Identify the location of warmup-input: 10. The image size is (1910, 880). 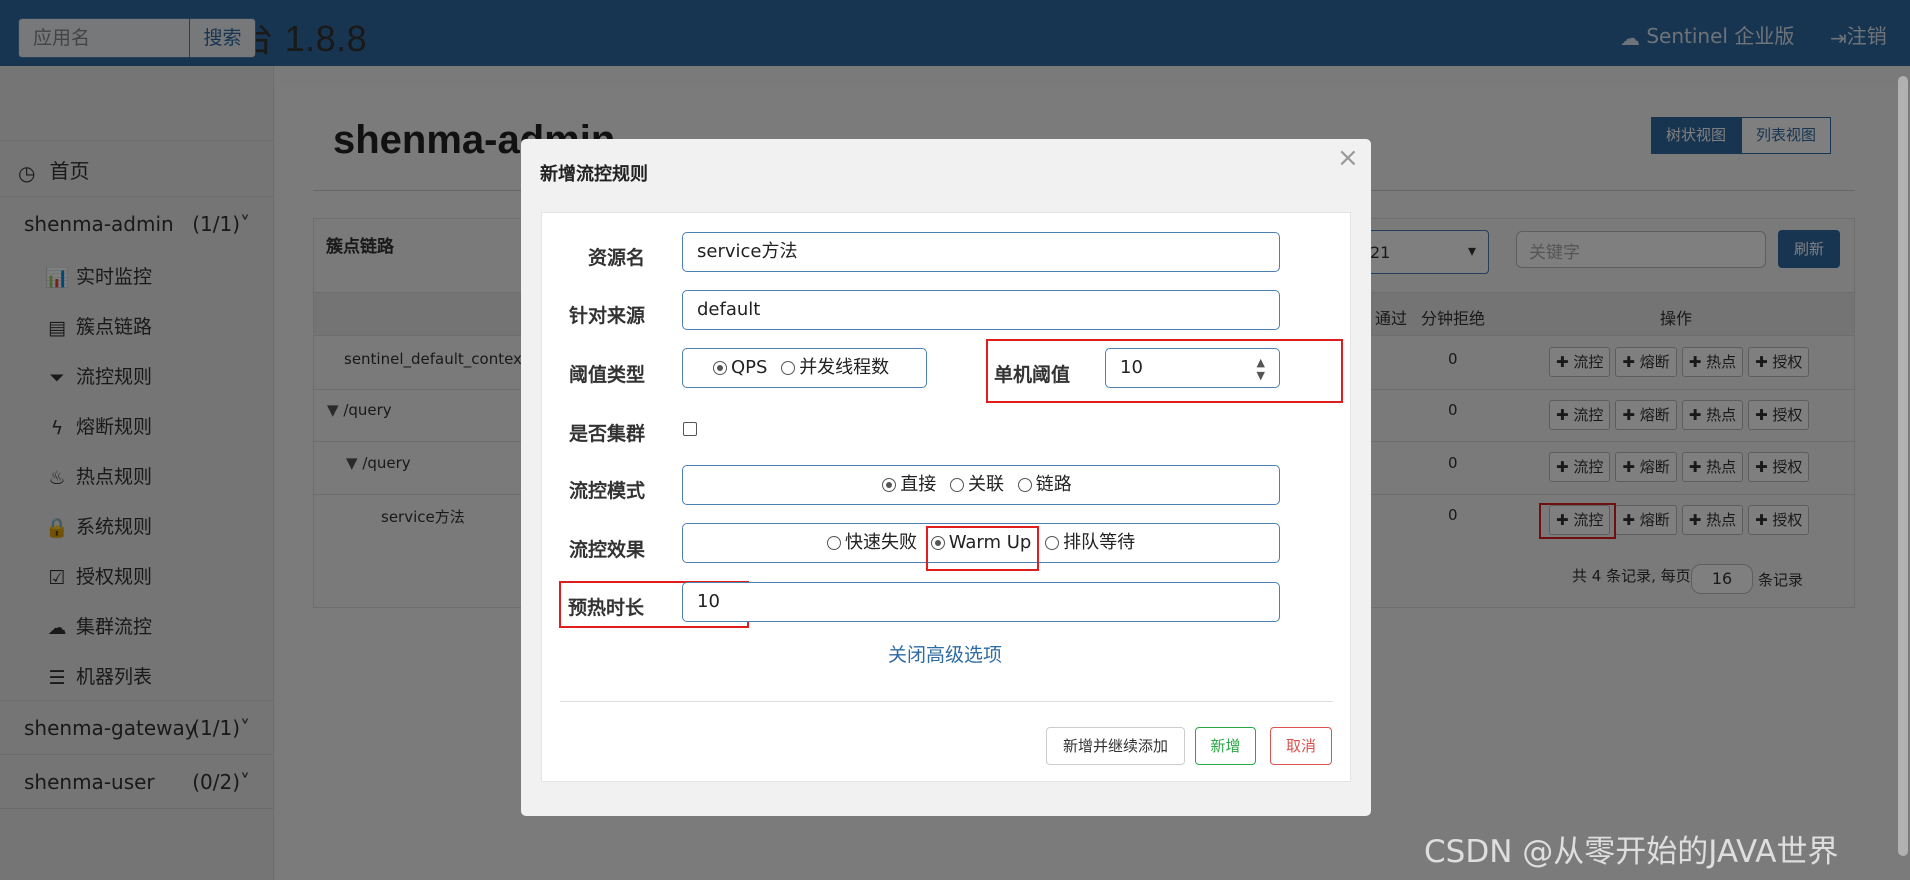
(981, 602).